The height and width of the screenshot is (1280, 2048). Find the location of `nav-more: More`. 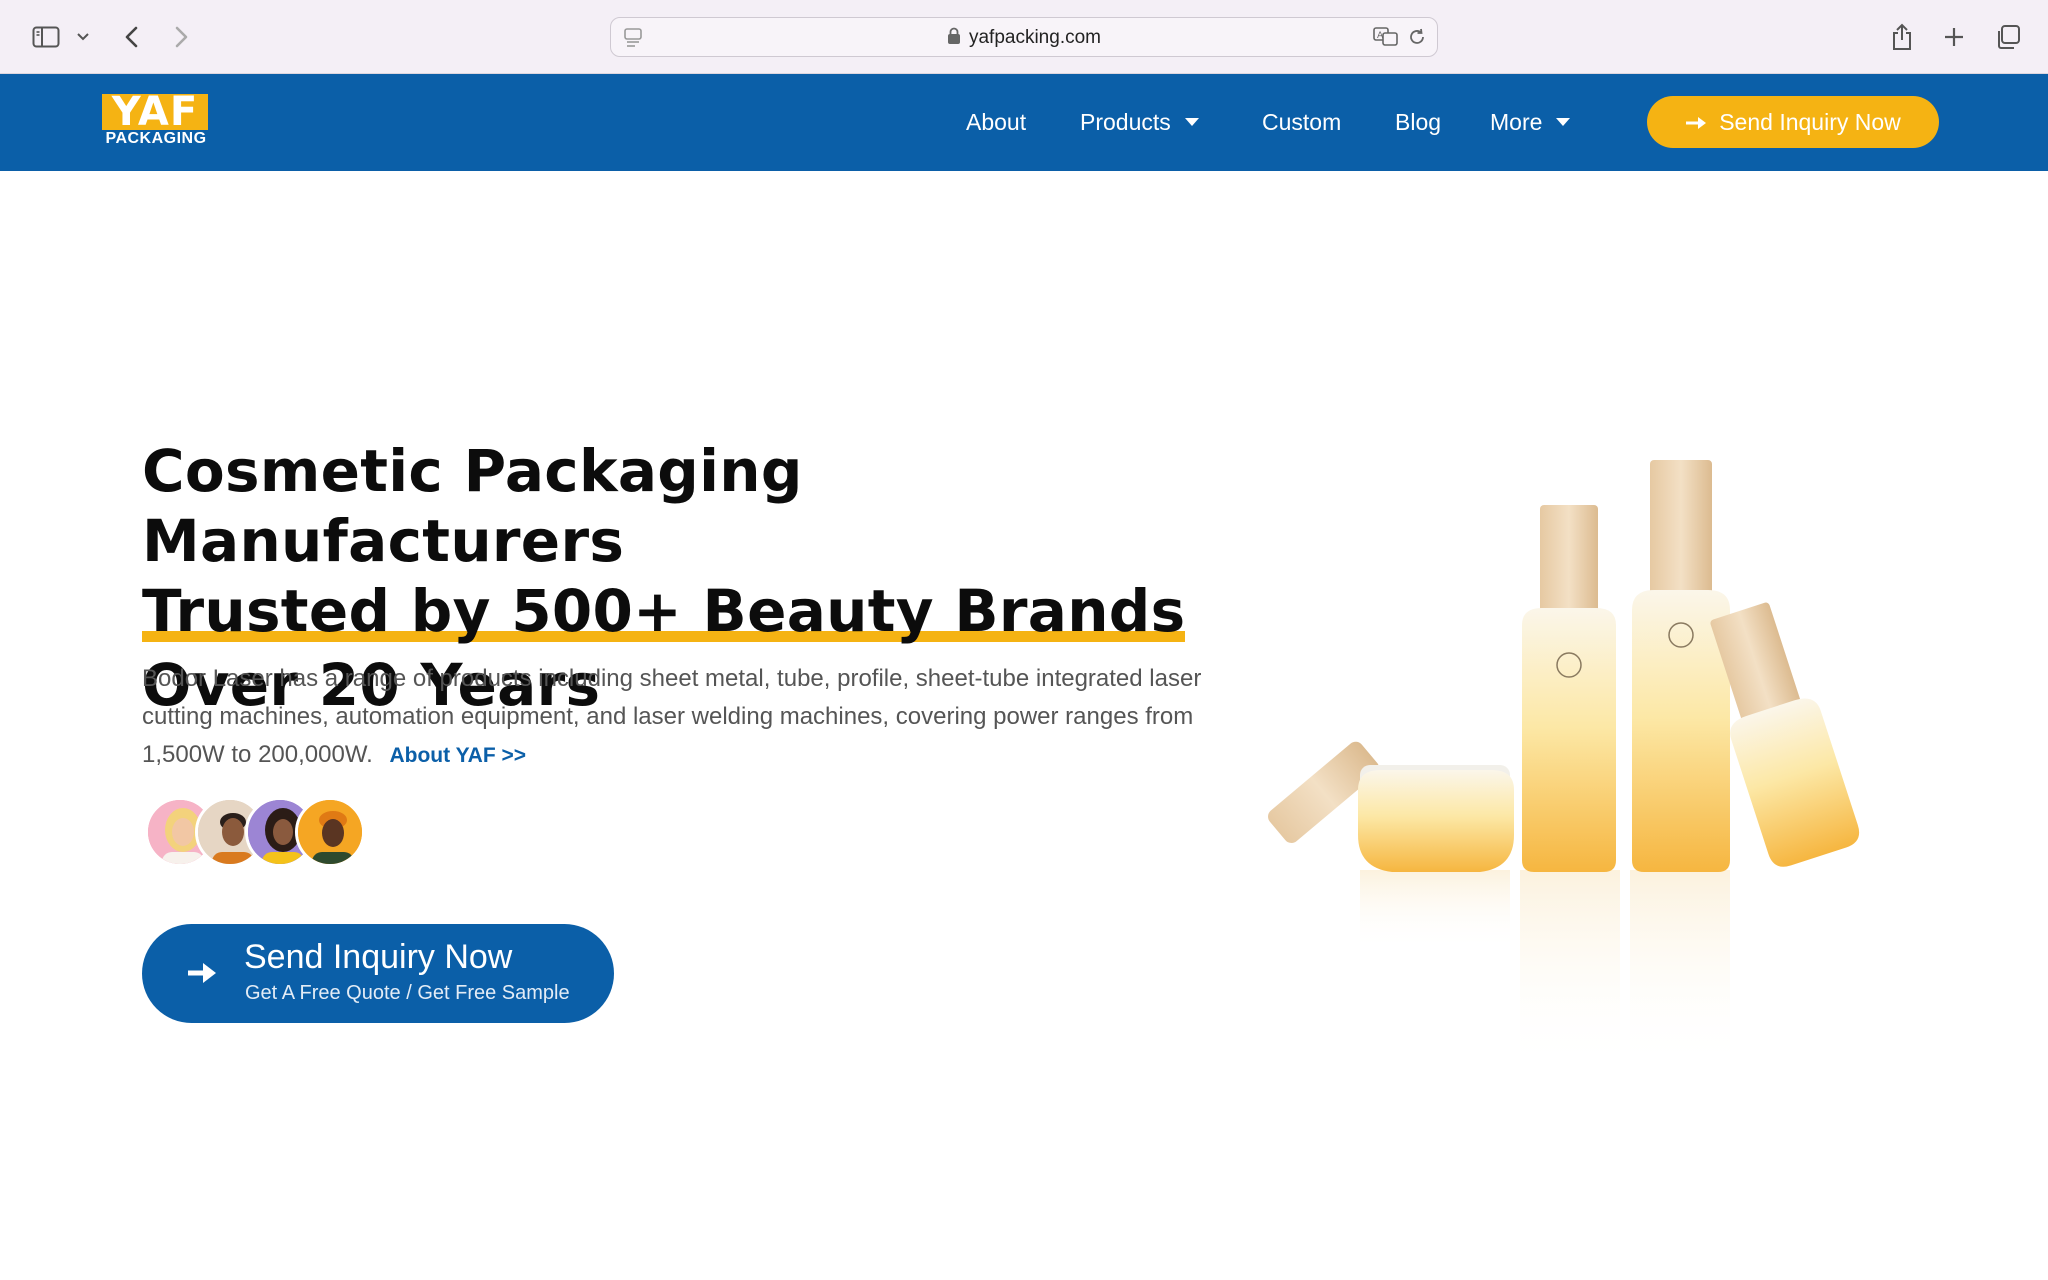

nav-more: More is located at coordinates (1530, 122).